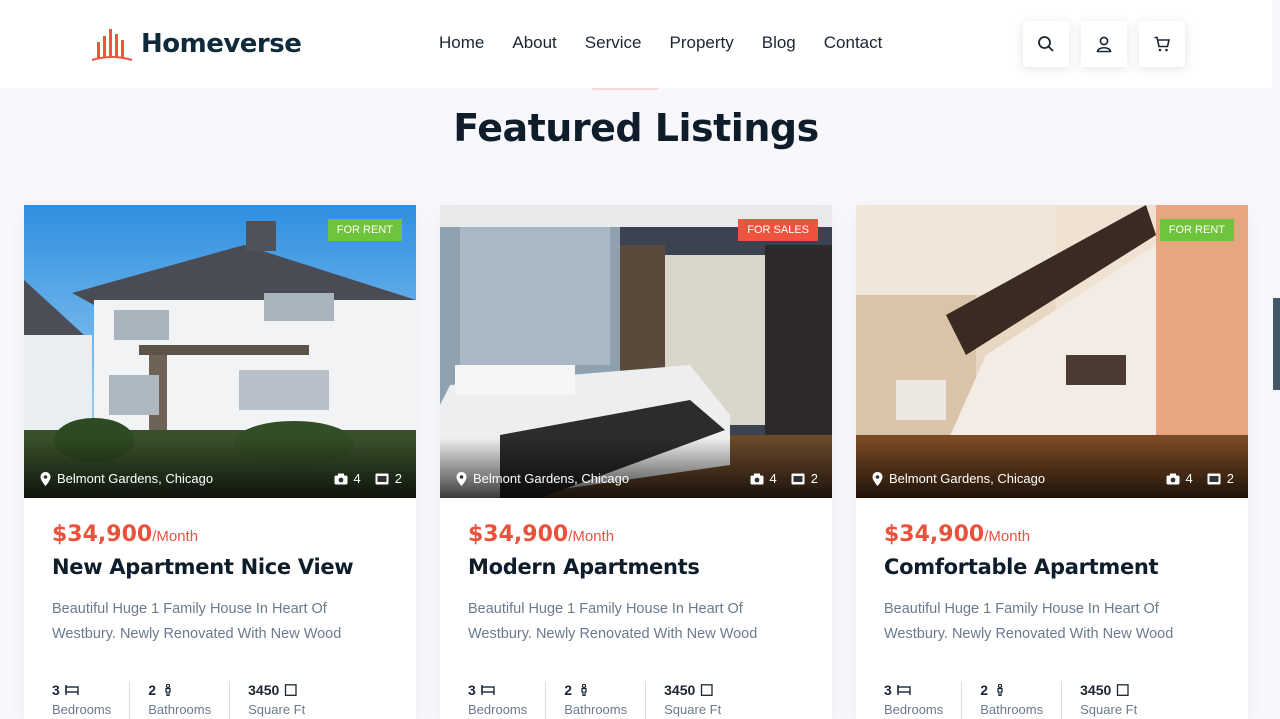  Describe the element at coordinates (1276, 344) in the screenshot. I see `page-scrollbar` at that location.